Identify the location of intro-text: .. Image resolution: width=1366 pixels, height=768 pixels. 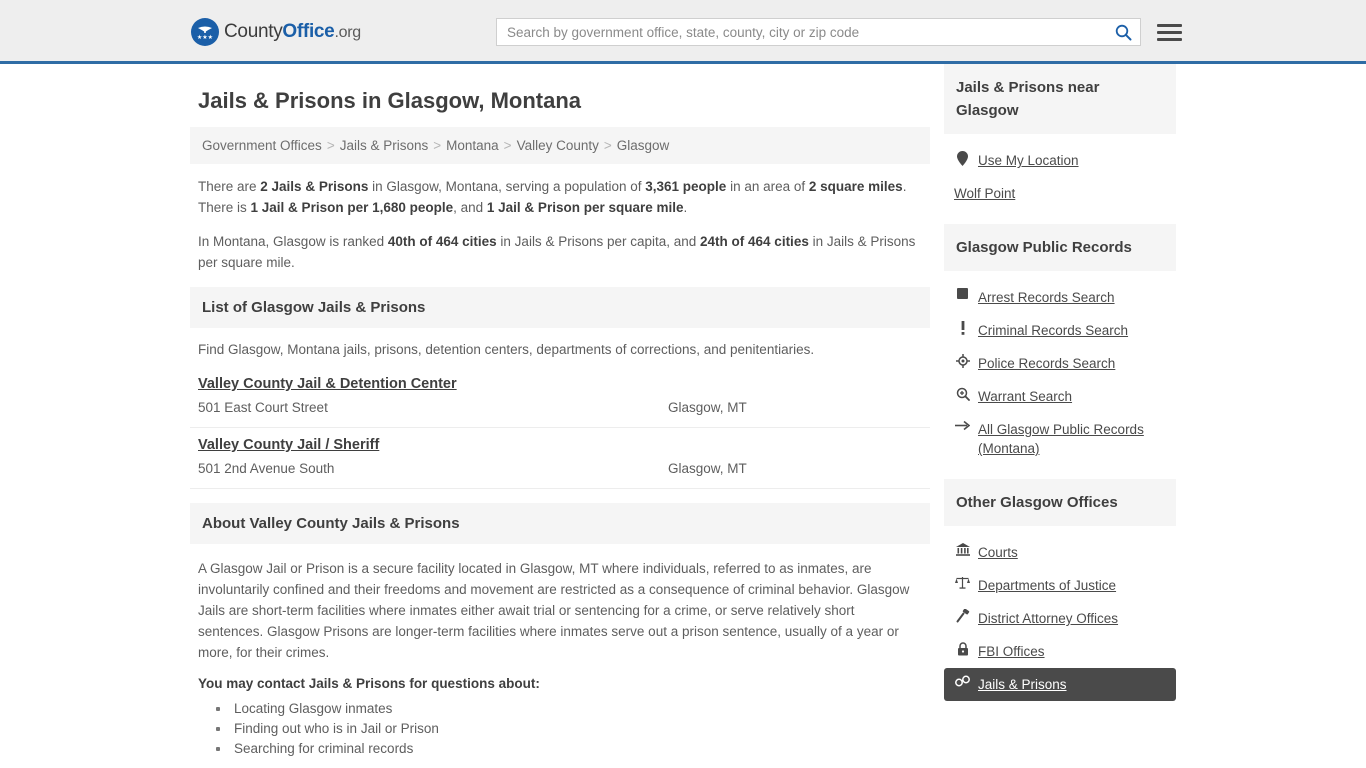
(685, 207).